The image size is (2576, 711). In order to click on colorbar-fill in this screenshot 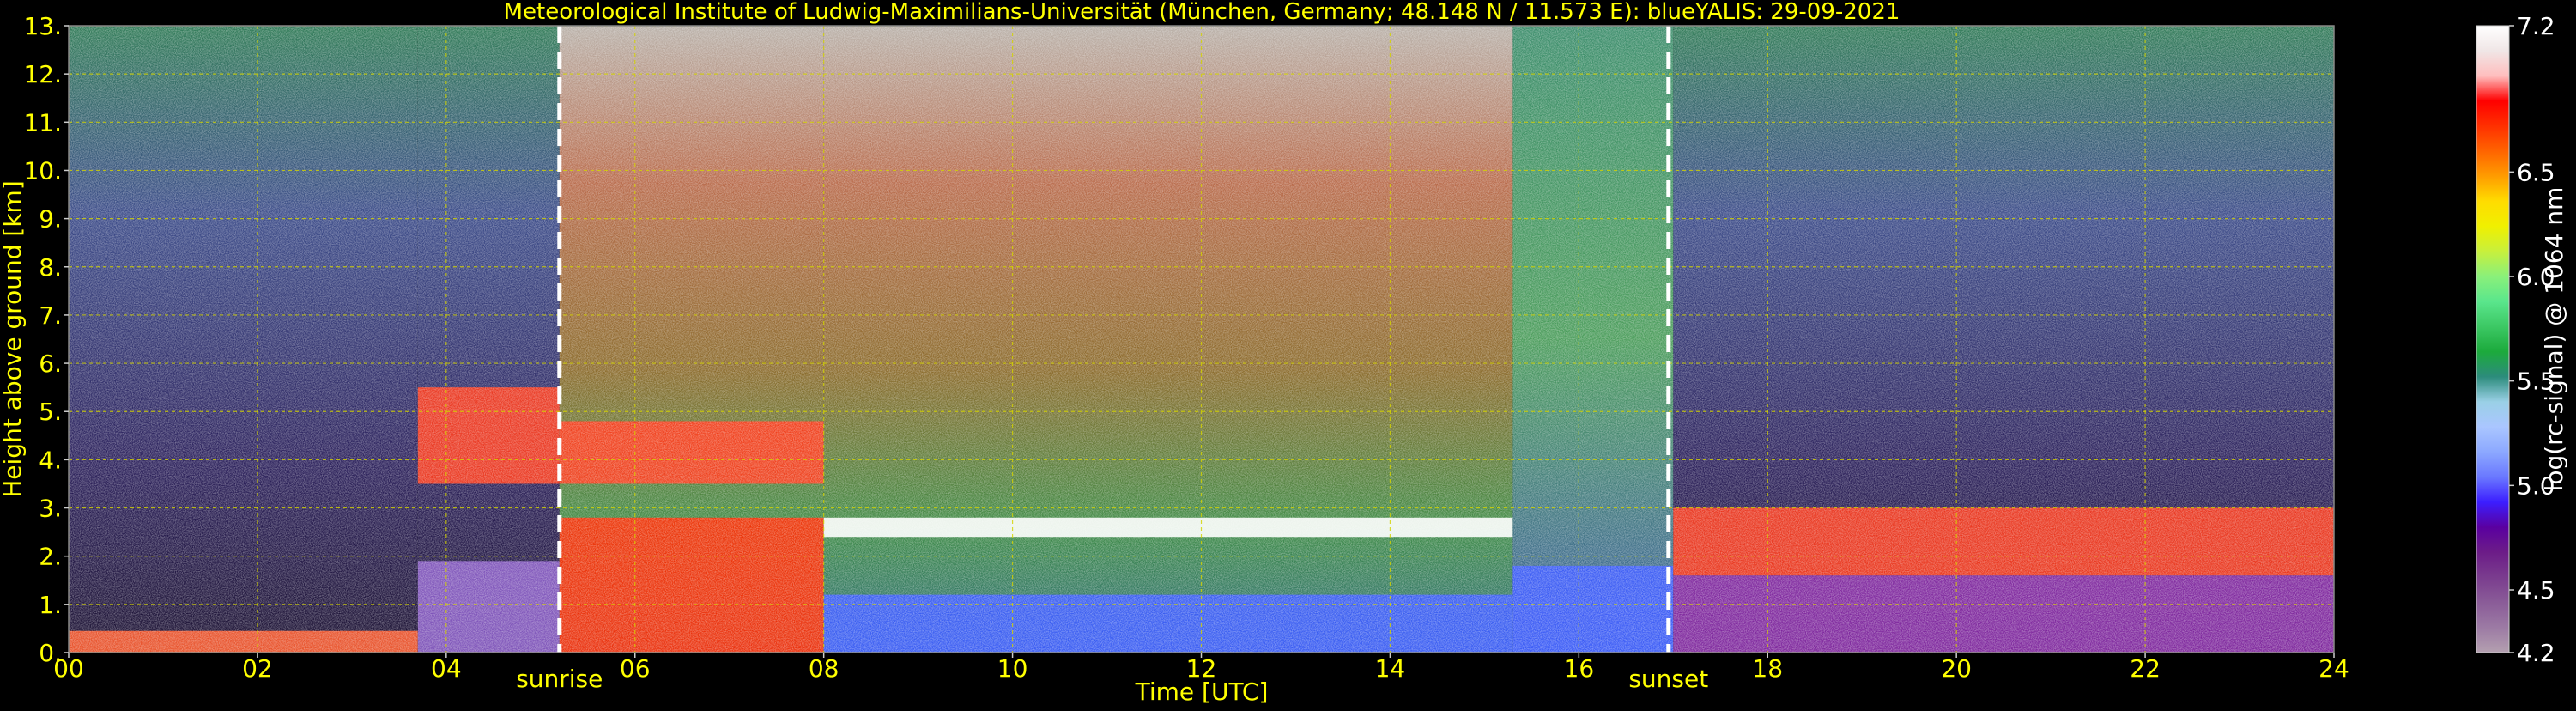, I will do `click(2492, 339)`.